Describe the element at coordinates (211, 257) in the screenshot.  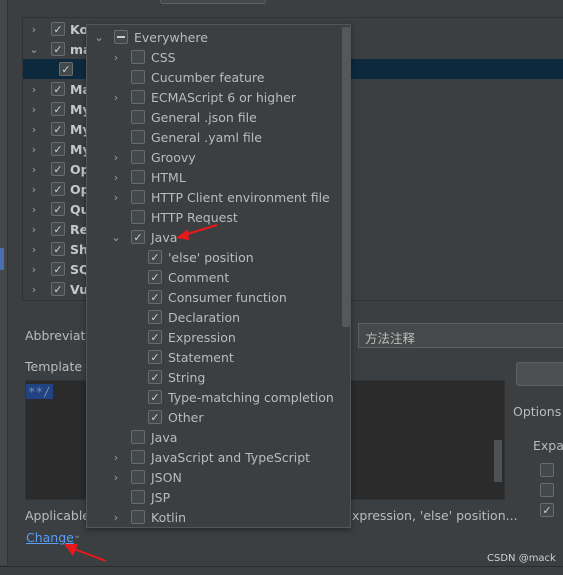
I see `context-item-label: 'else' position` at that location.